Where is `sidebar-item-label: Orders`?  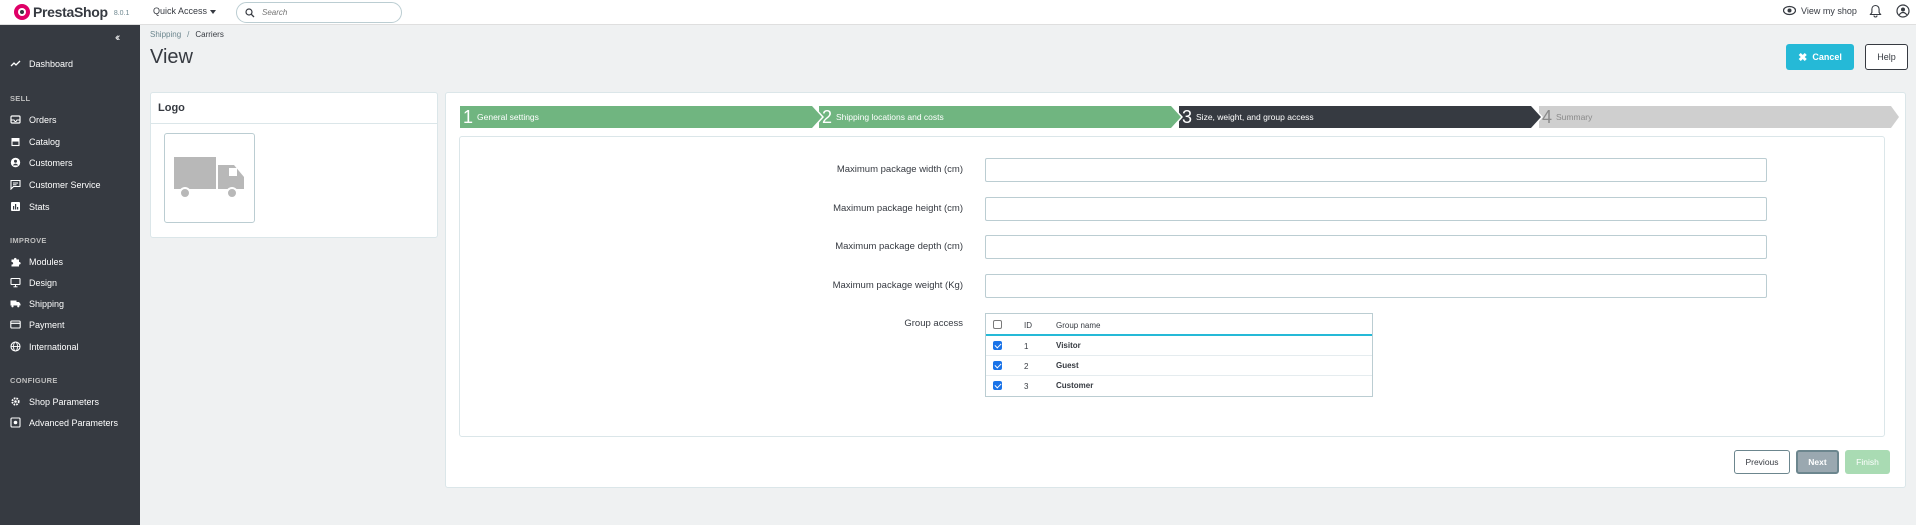
sidebar-item-label: Orders is located at coordinates (43, 119).